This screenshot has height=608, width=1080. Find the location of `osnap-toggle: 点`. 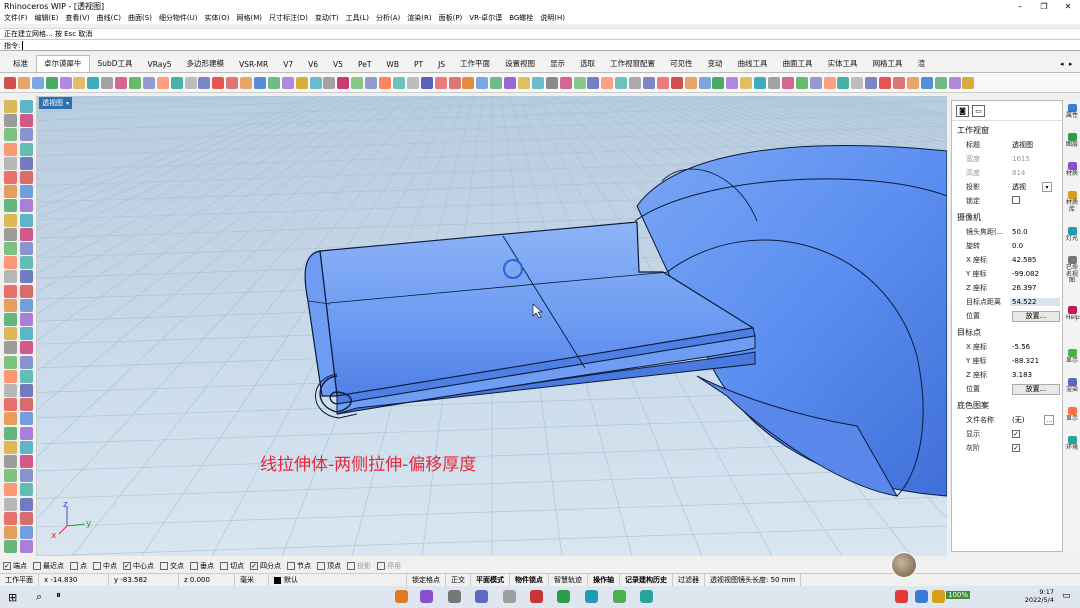

osnap-toggle: 点 is located at coordinates (78, 566).